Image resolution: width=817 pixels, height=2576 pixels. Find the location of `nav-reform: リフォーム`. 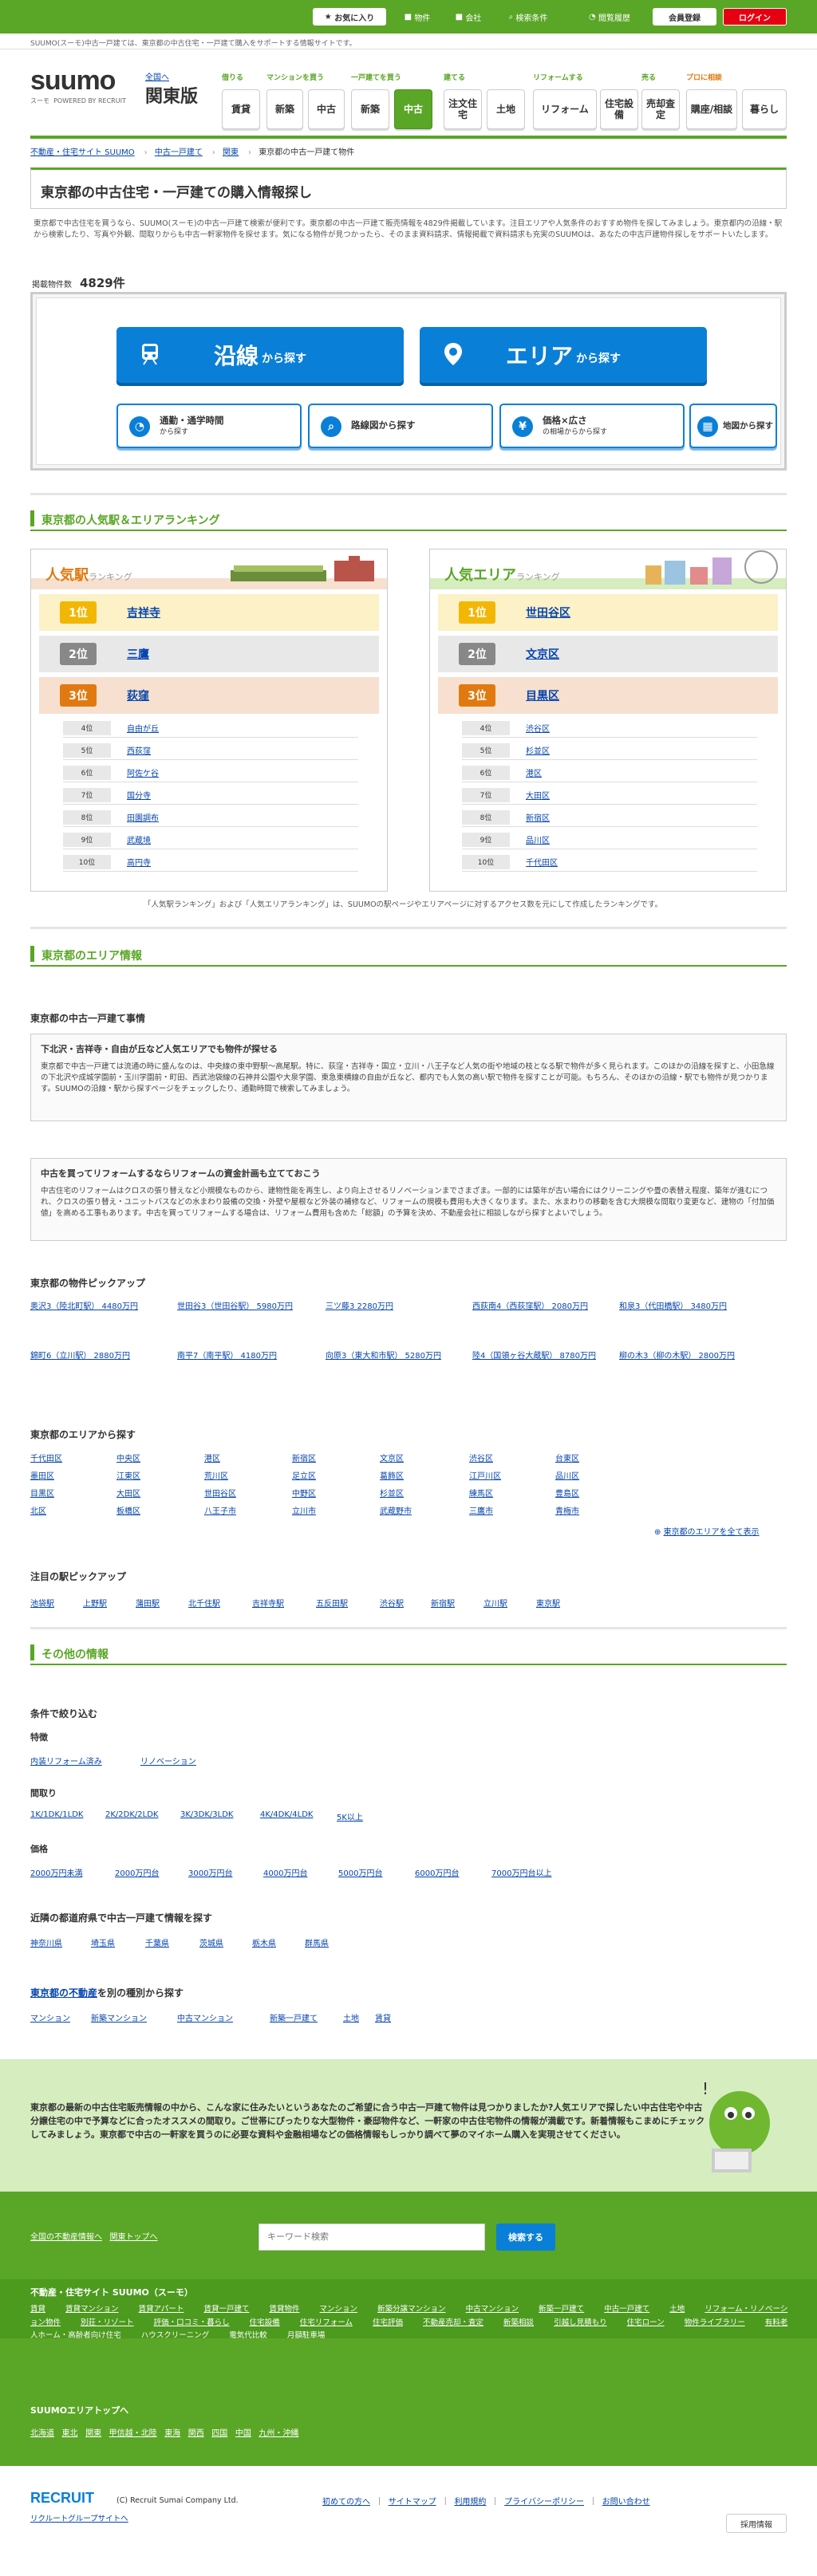

nav-reform: リフォーム is located at coordinates (565, 109).